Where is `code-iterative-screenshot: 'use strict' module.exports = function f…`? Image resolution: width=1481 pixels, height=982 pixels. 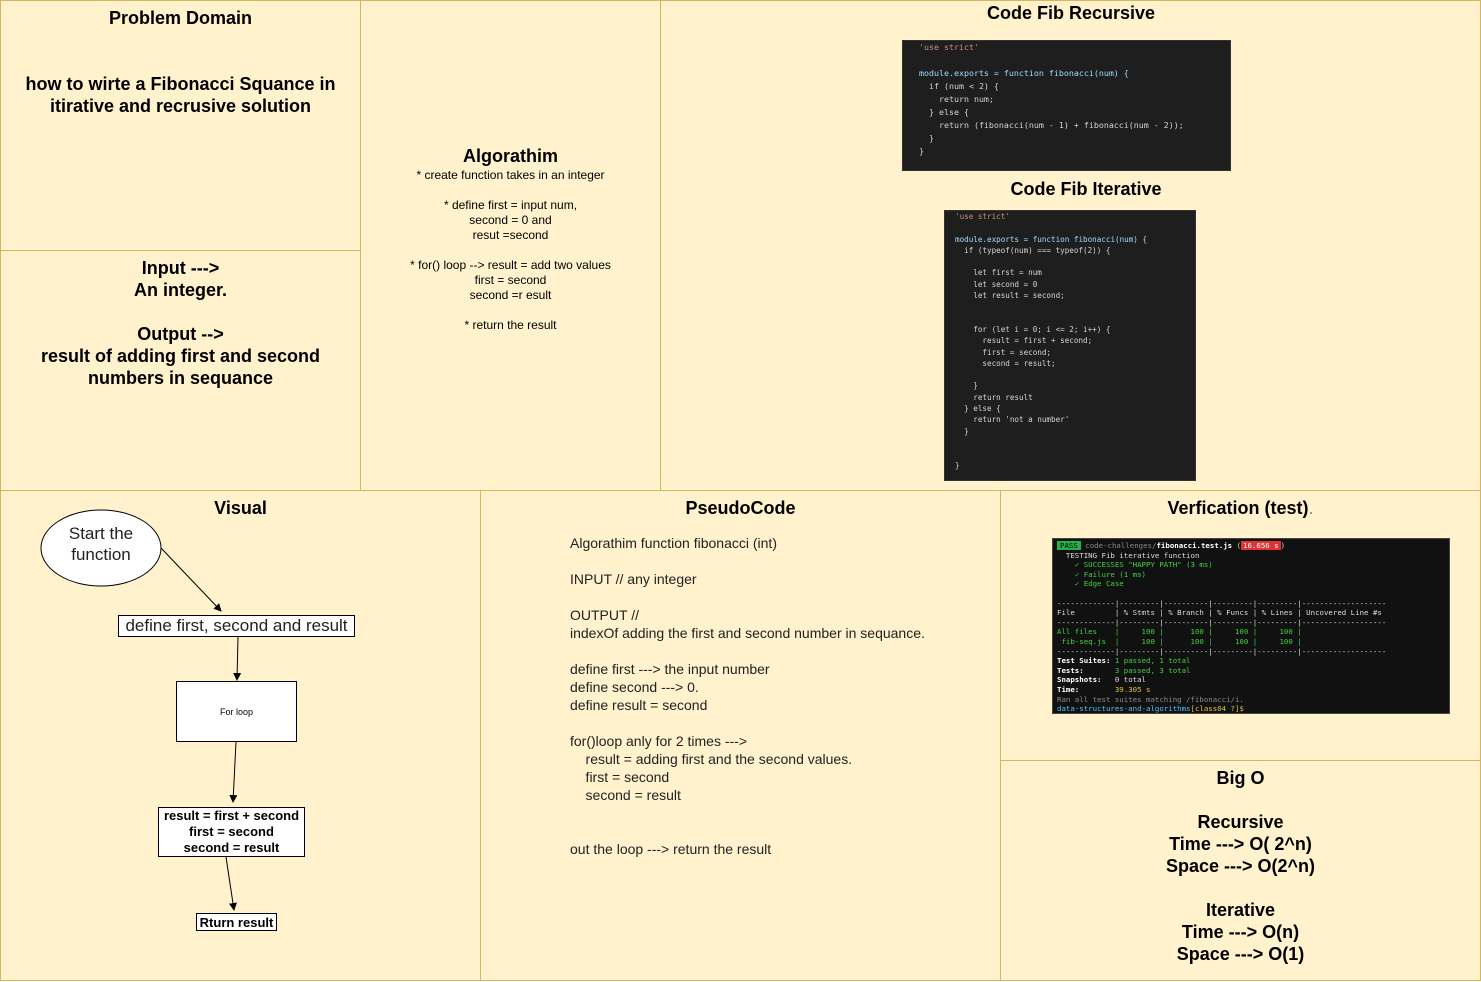 code-iterative-screenshot: 'use strict' module.exports = function f… is located at coordinates (1070, 345).